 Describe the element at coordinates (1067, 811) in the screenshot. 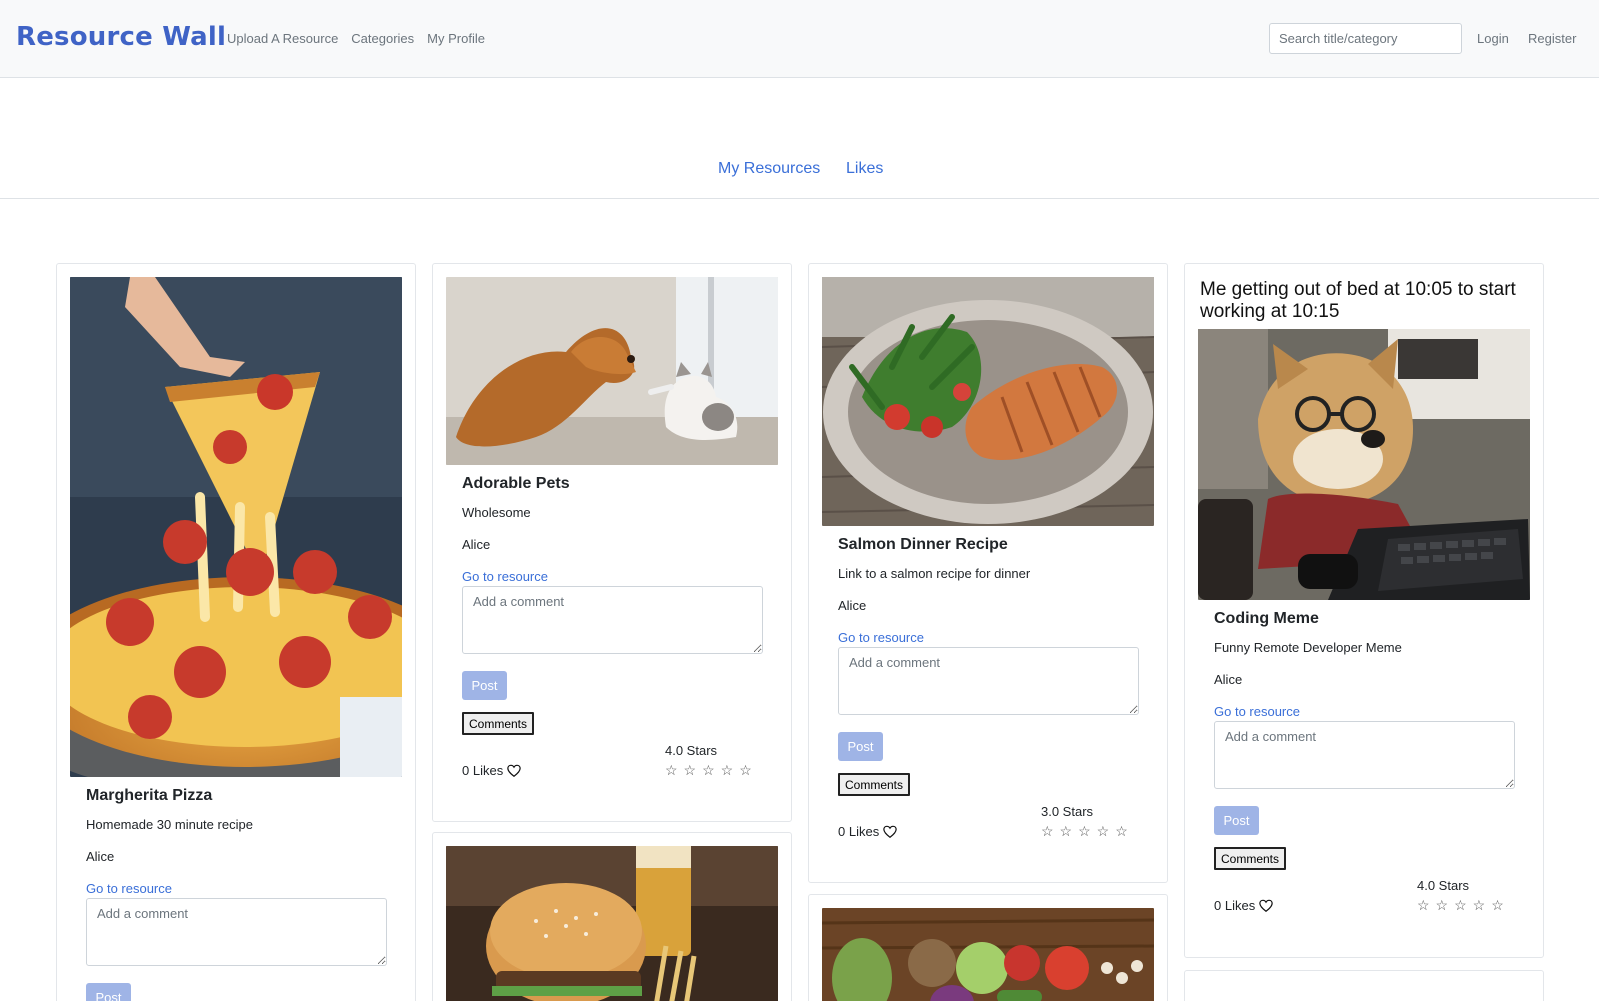

I see `rating-text: 3.0 Stars` at that location.